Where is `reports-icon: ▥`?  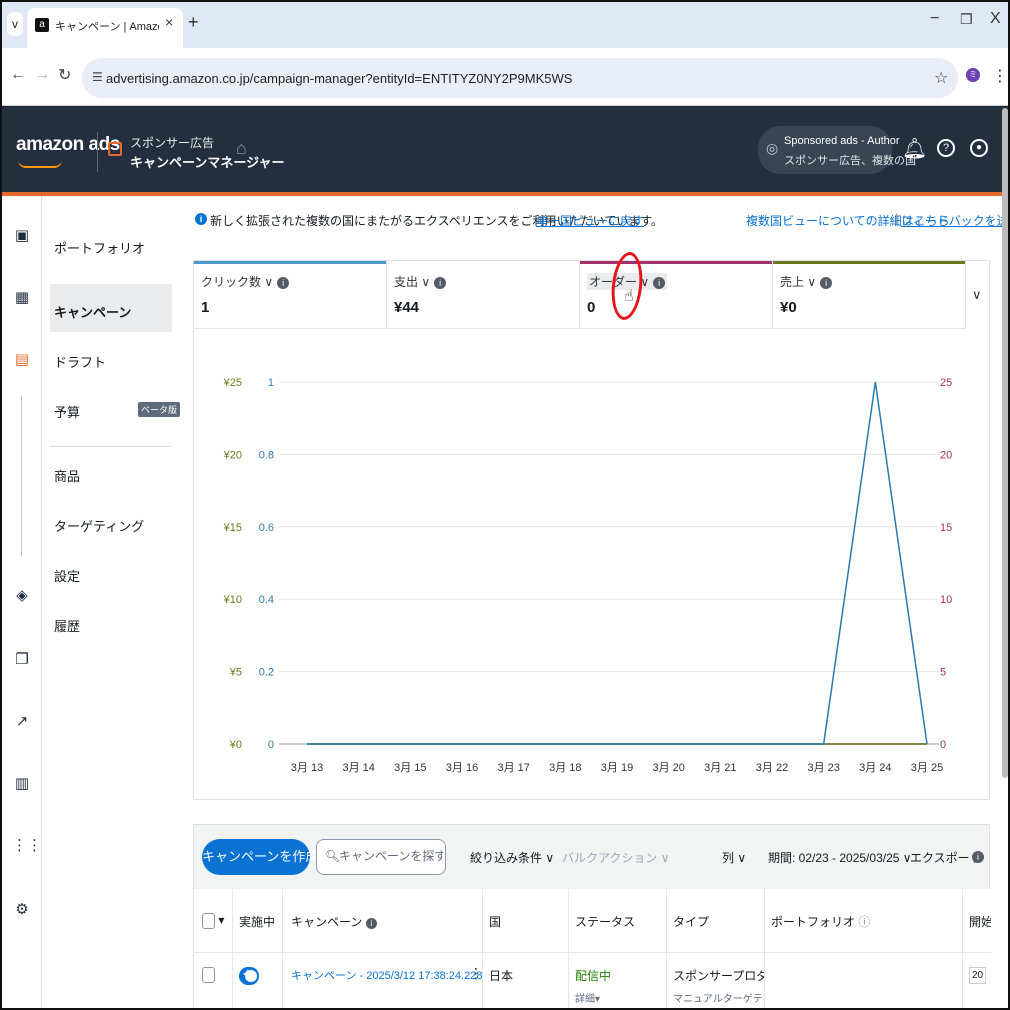
reports-icon: ▥ is located at coordinates (22, 784).